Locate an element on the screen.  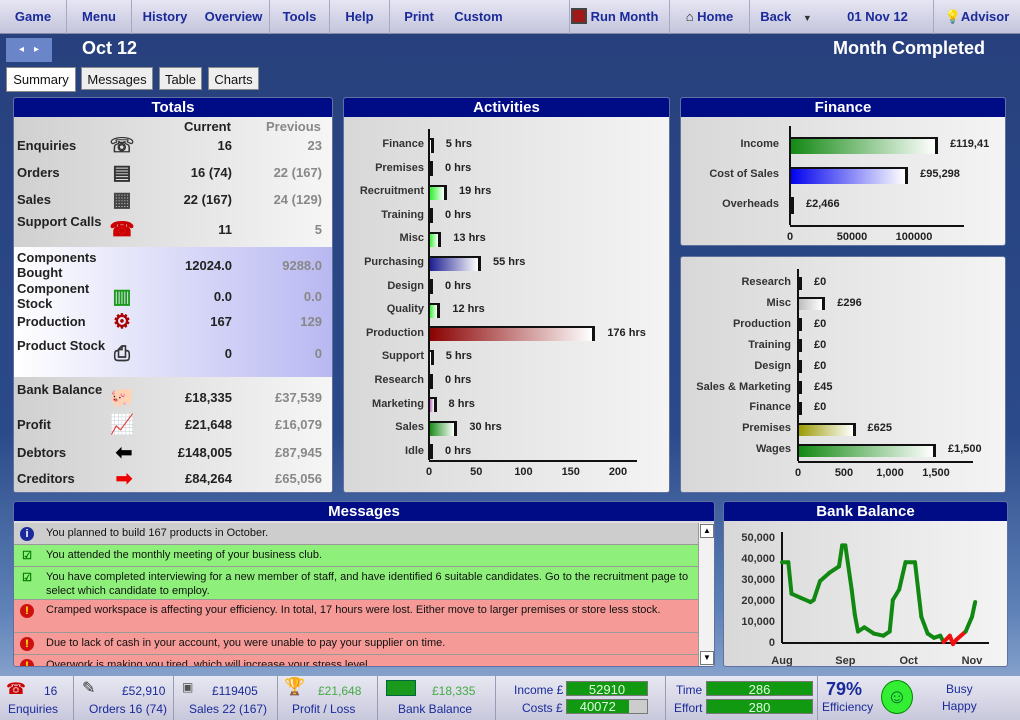
bar-value-label: £45 is located at coordinates (823, 386).